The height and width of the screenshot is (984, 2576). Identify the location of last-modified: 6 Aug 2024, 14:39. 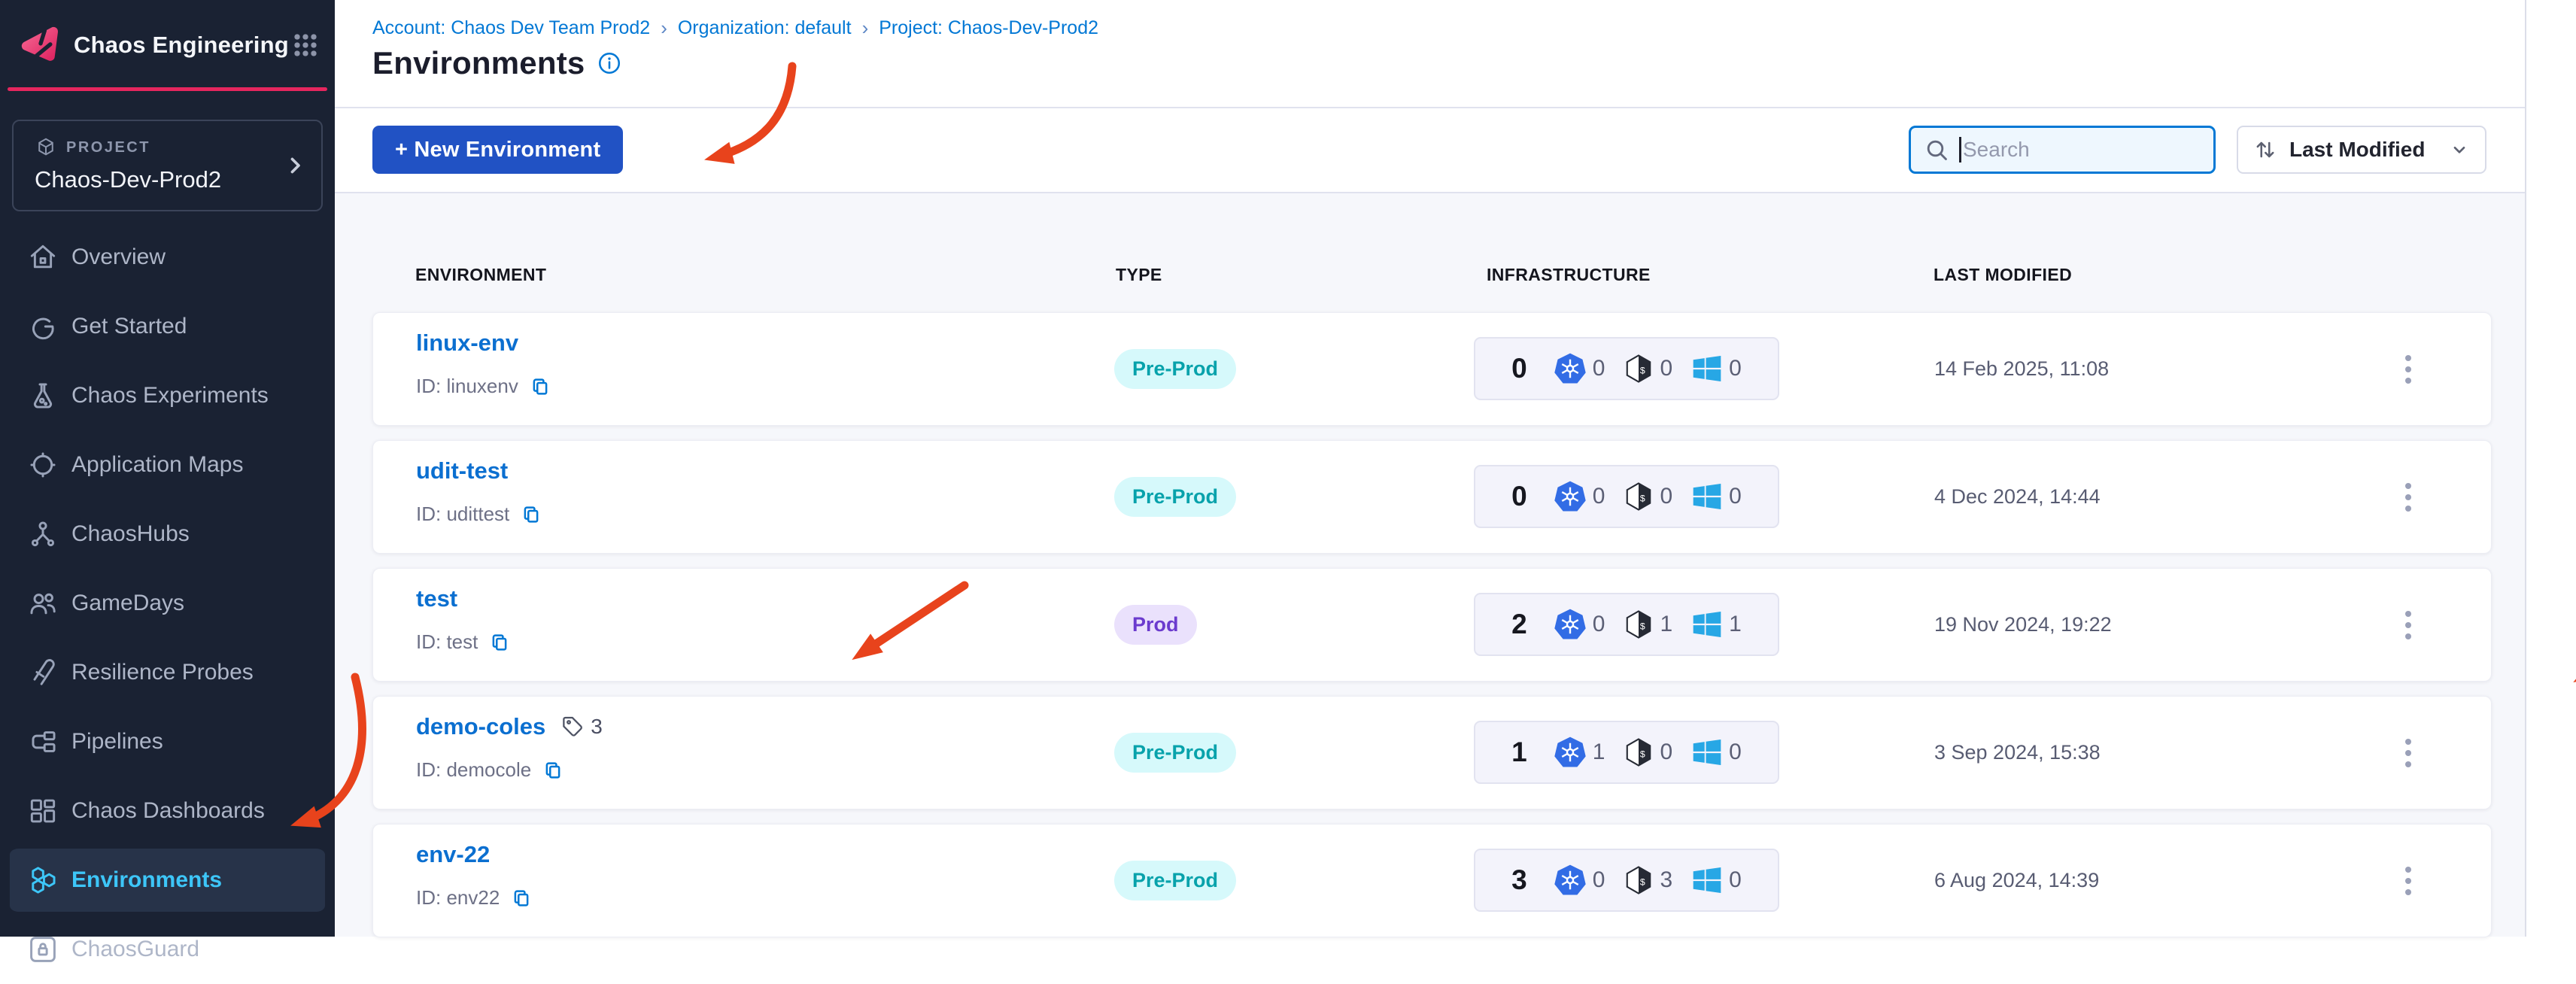
(2017, 880).